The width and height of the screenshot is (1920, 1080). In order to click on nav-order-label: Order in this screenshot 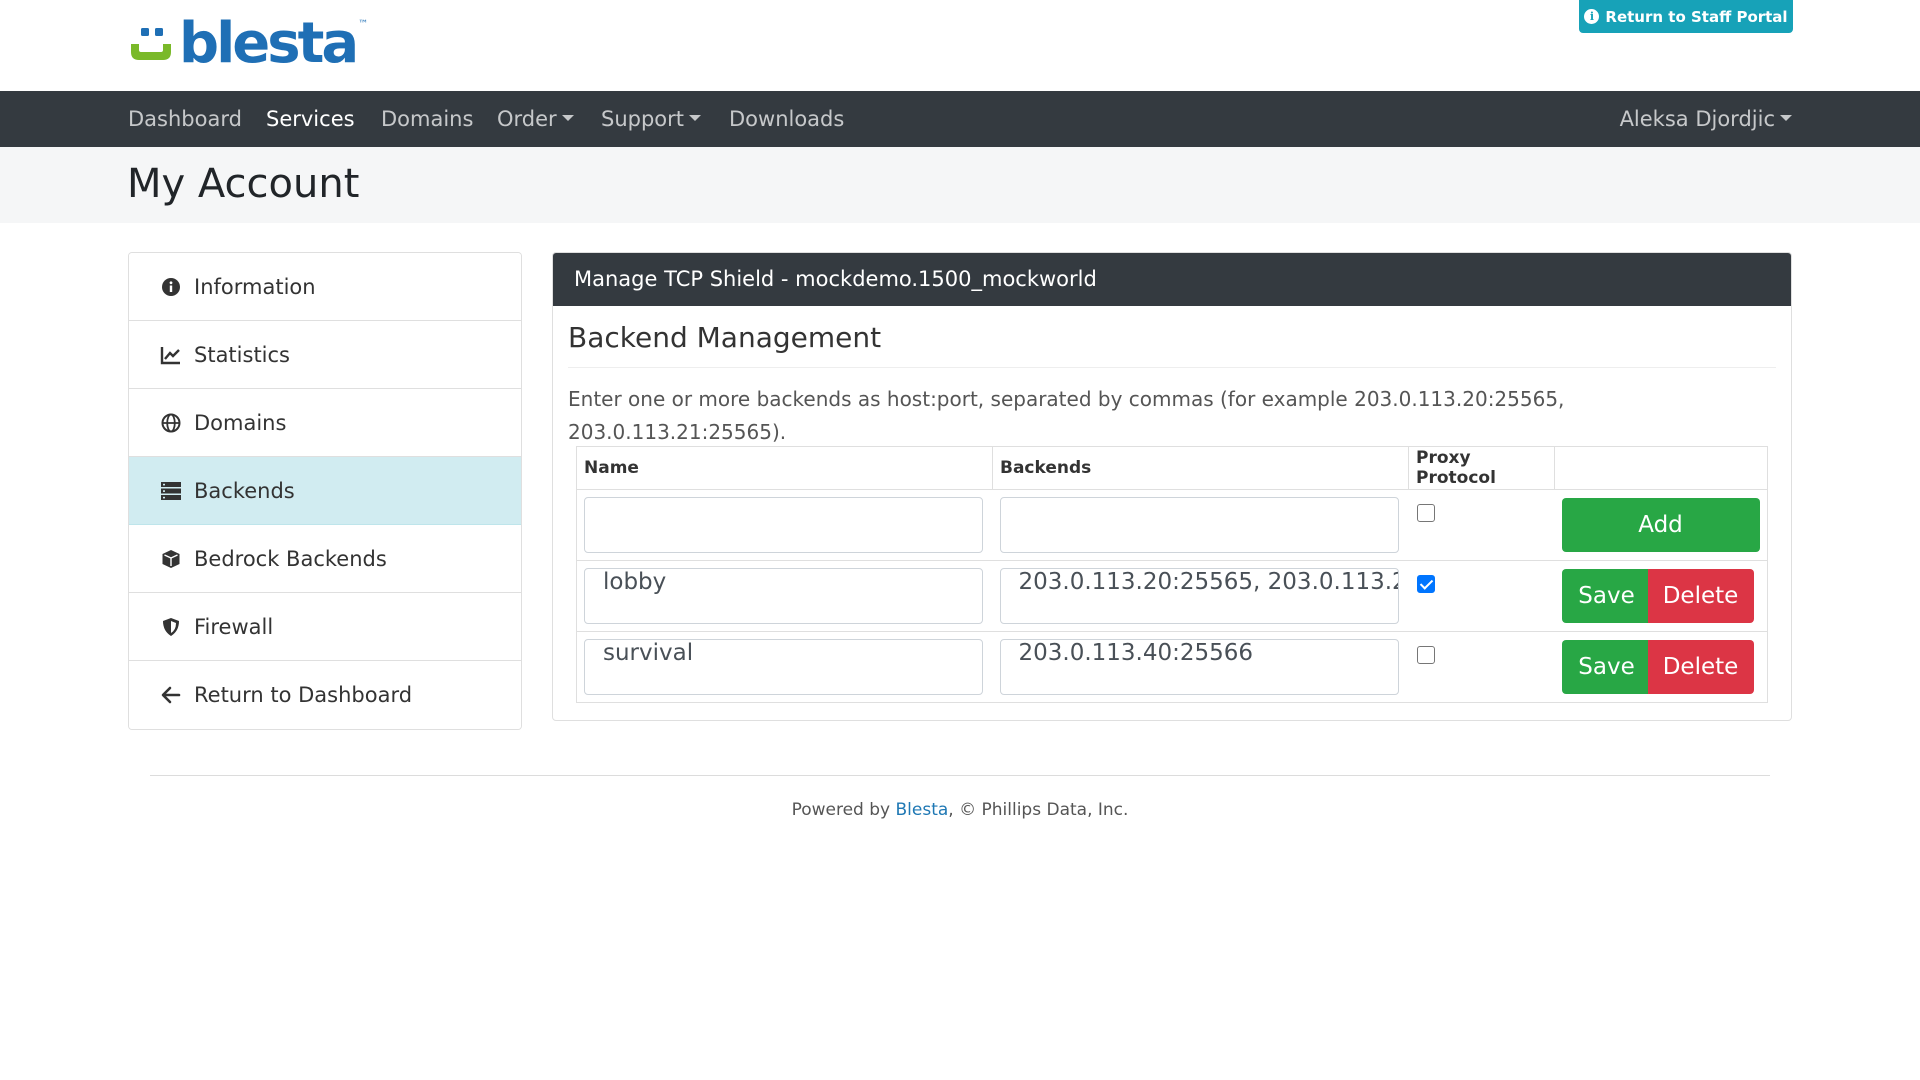, I will do `click(527, 119)`.